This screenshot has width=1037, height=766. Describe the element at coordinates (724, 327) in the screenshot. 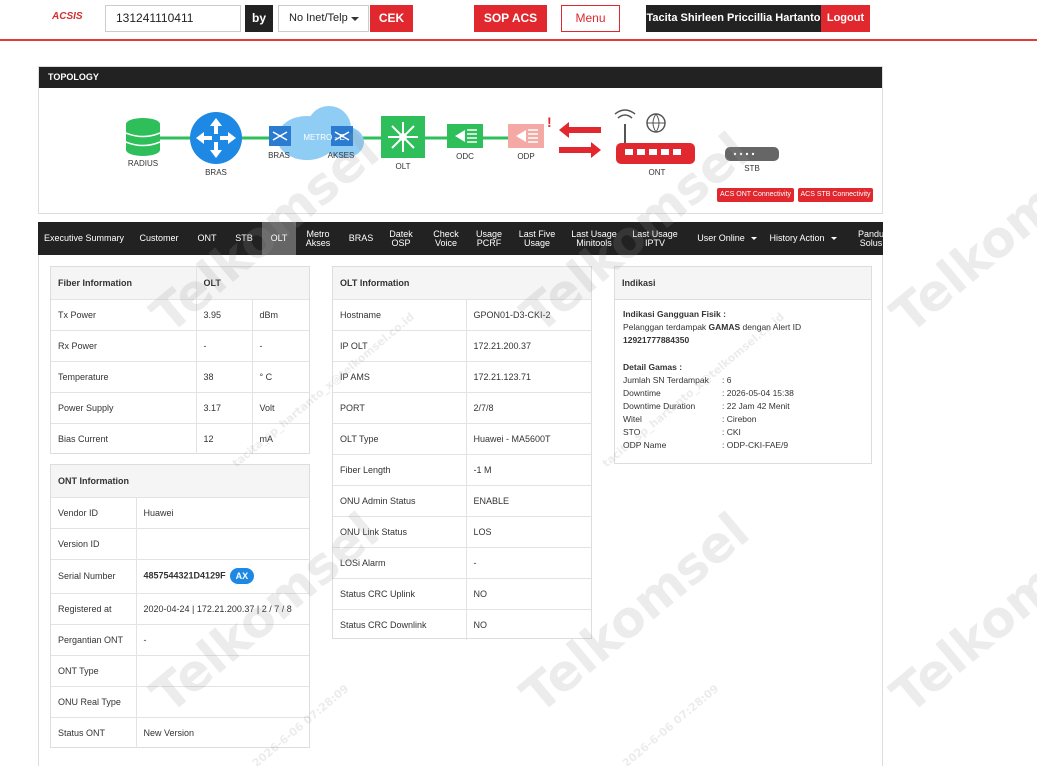

I see `gamas-keyword: GAMAS` at that location.